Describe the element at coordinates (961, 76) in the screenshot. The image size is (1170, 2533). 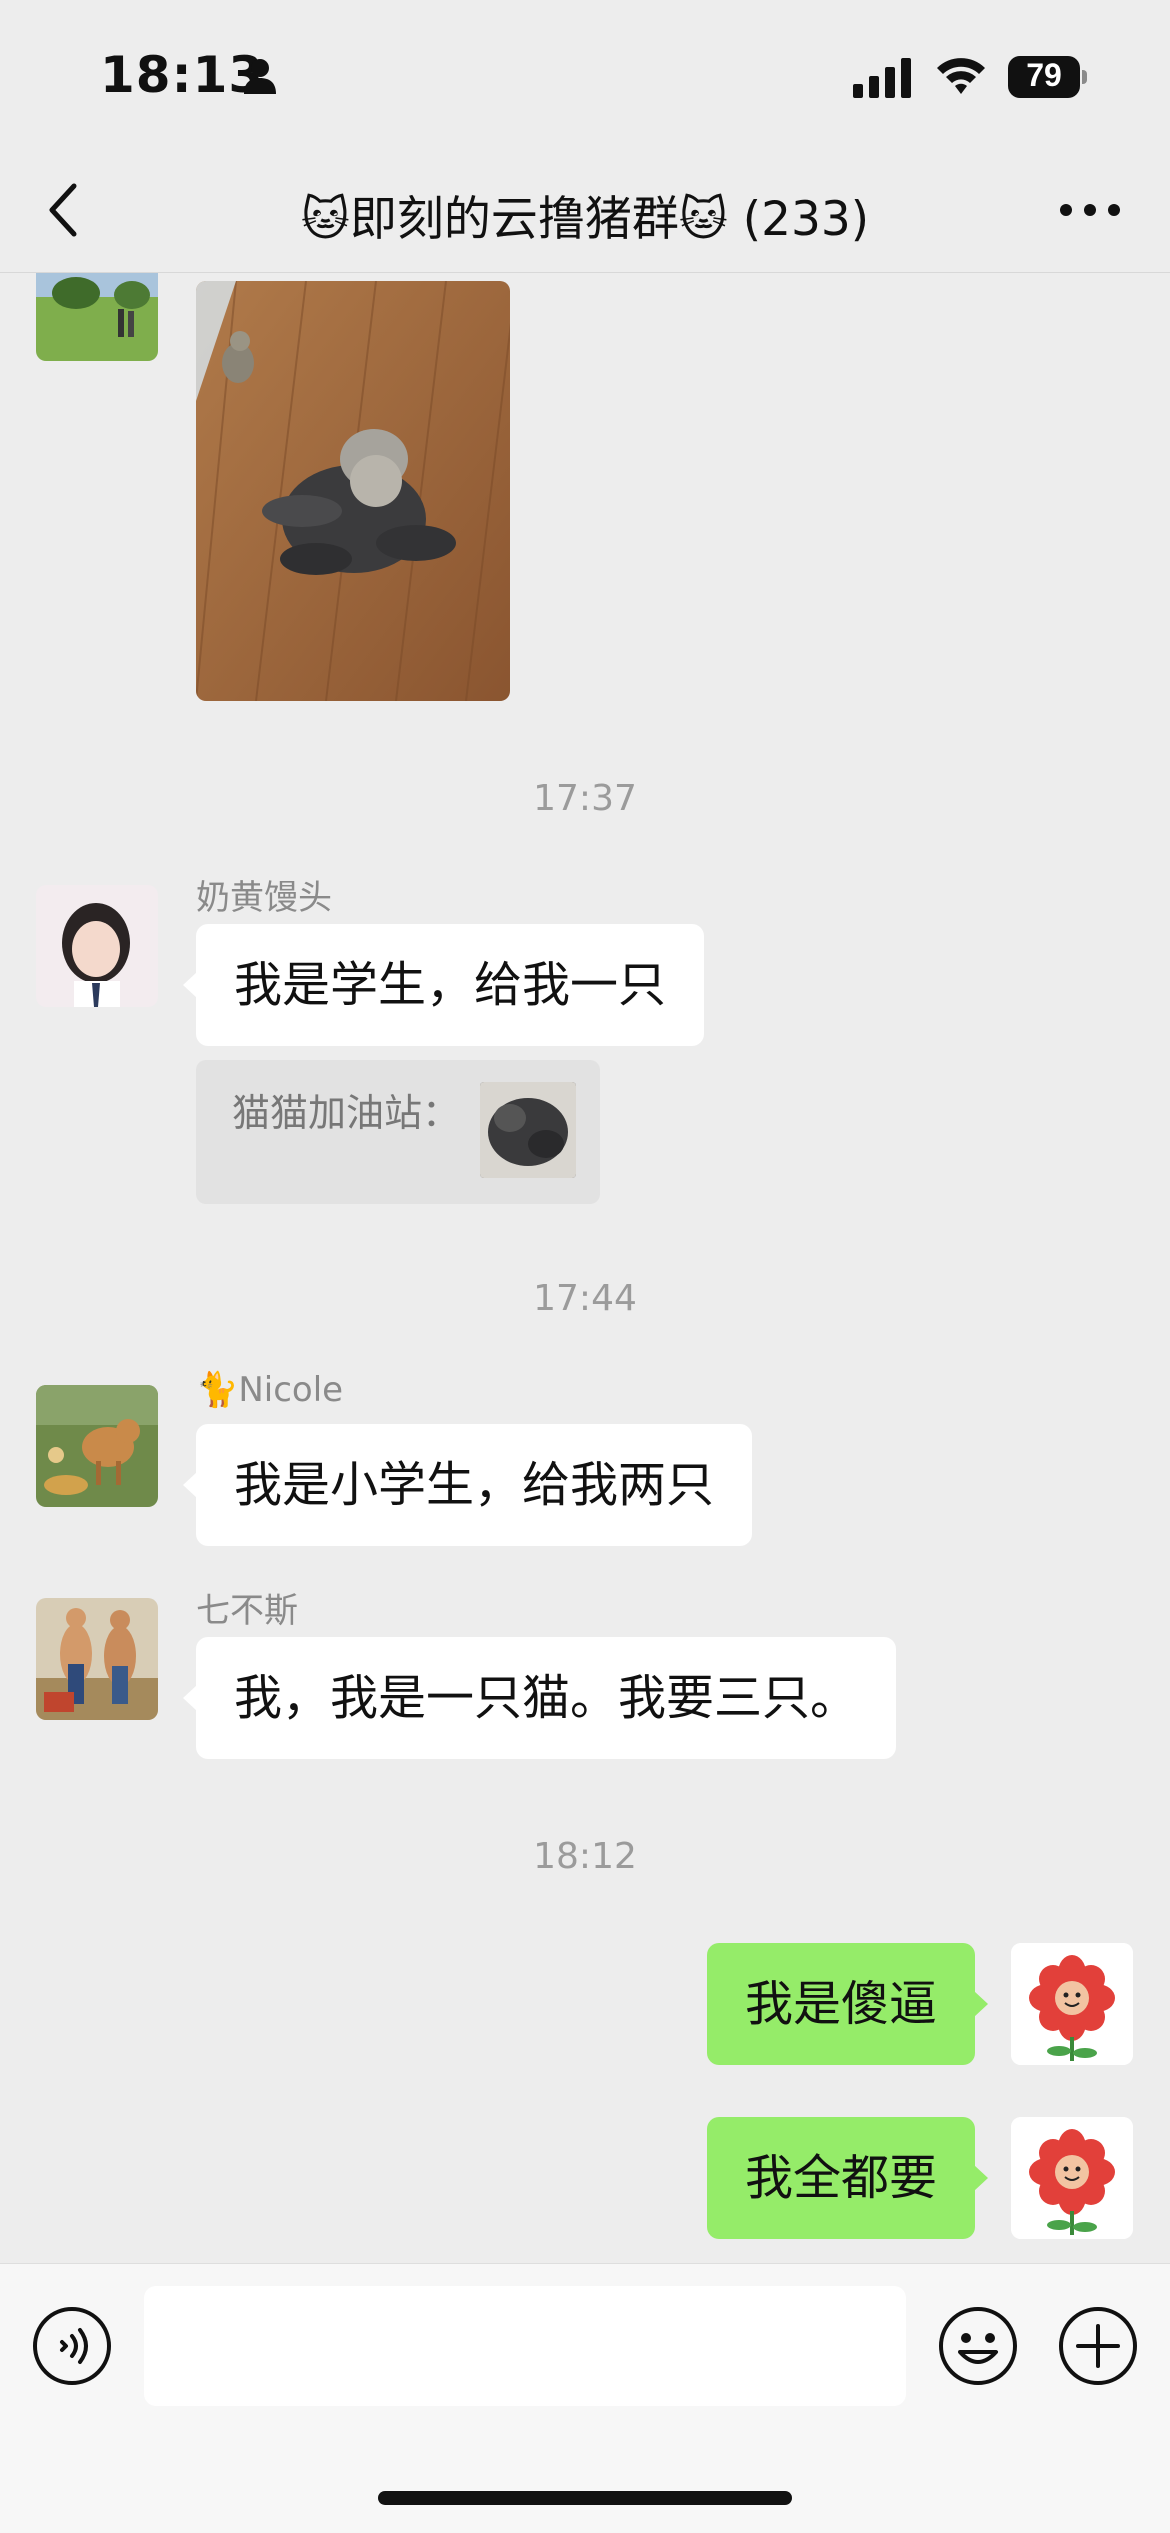
I see `wifi-icon` at that location.